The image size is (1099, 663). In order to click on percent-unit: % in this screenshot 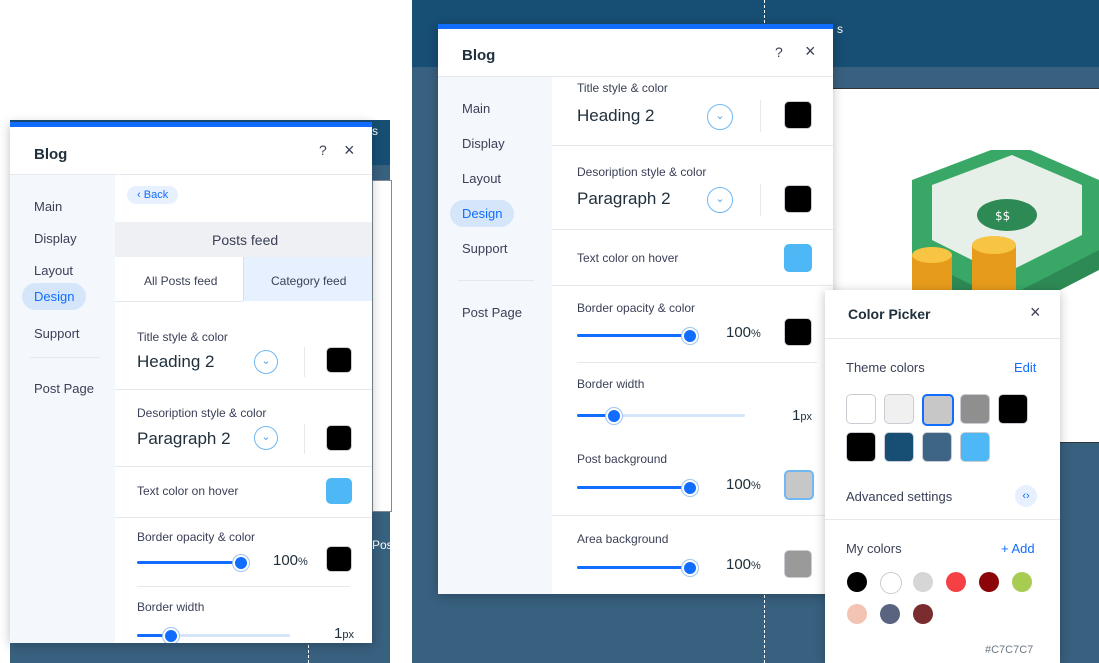, I will do `click(756, 566)`.